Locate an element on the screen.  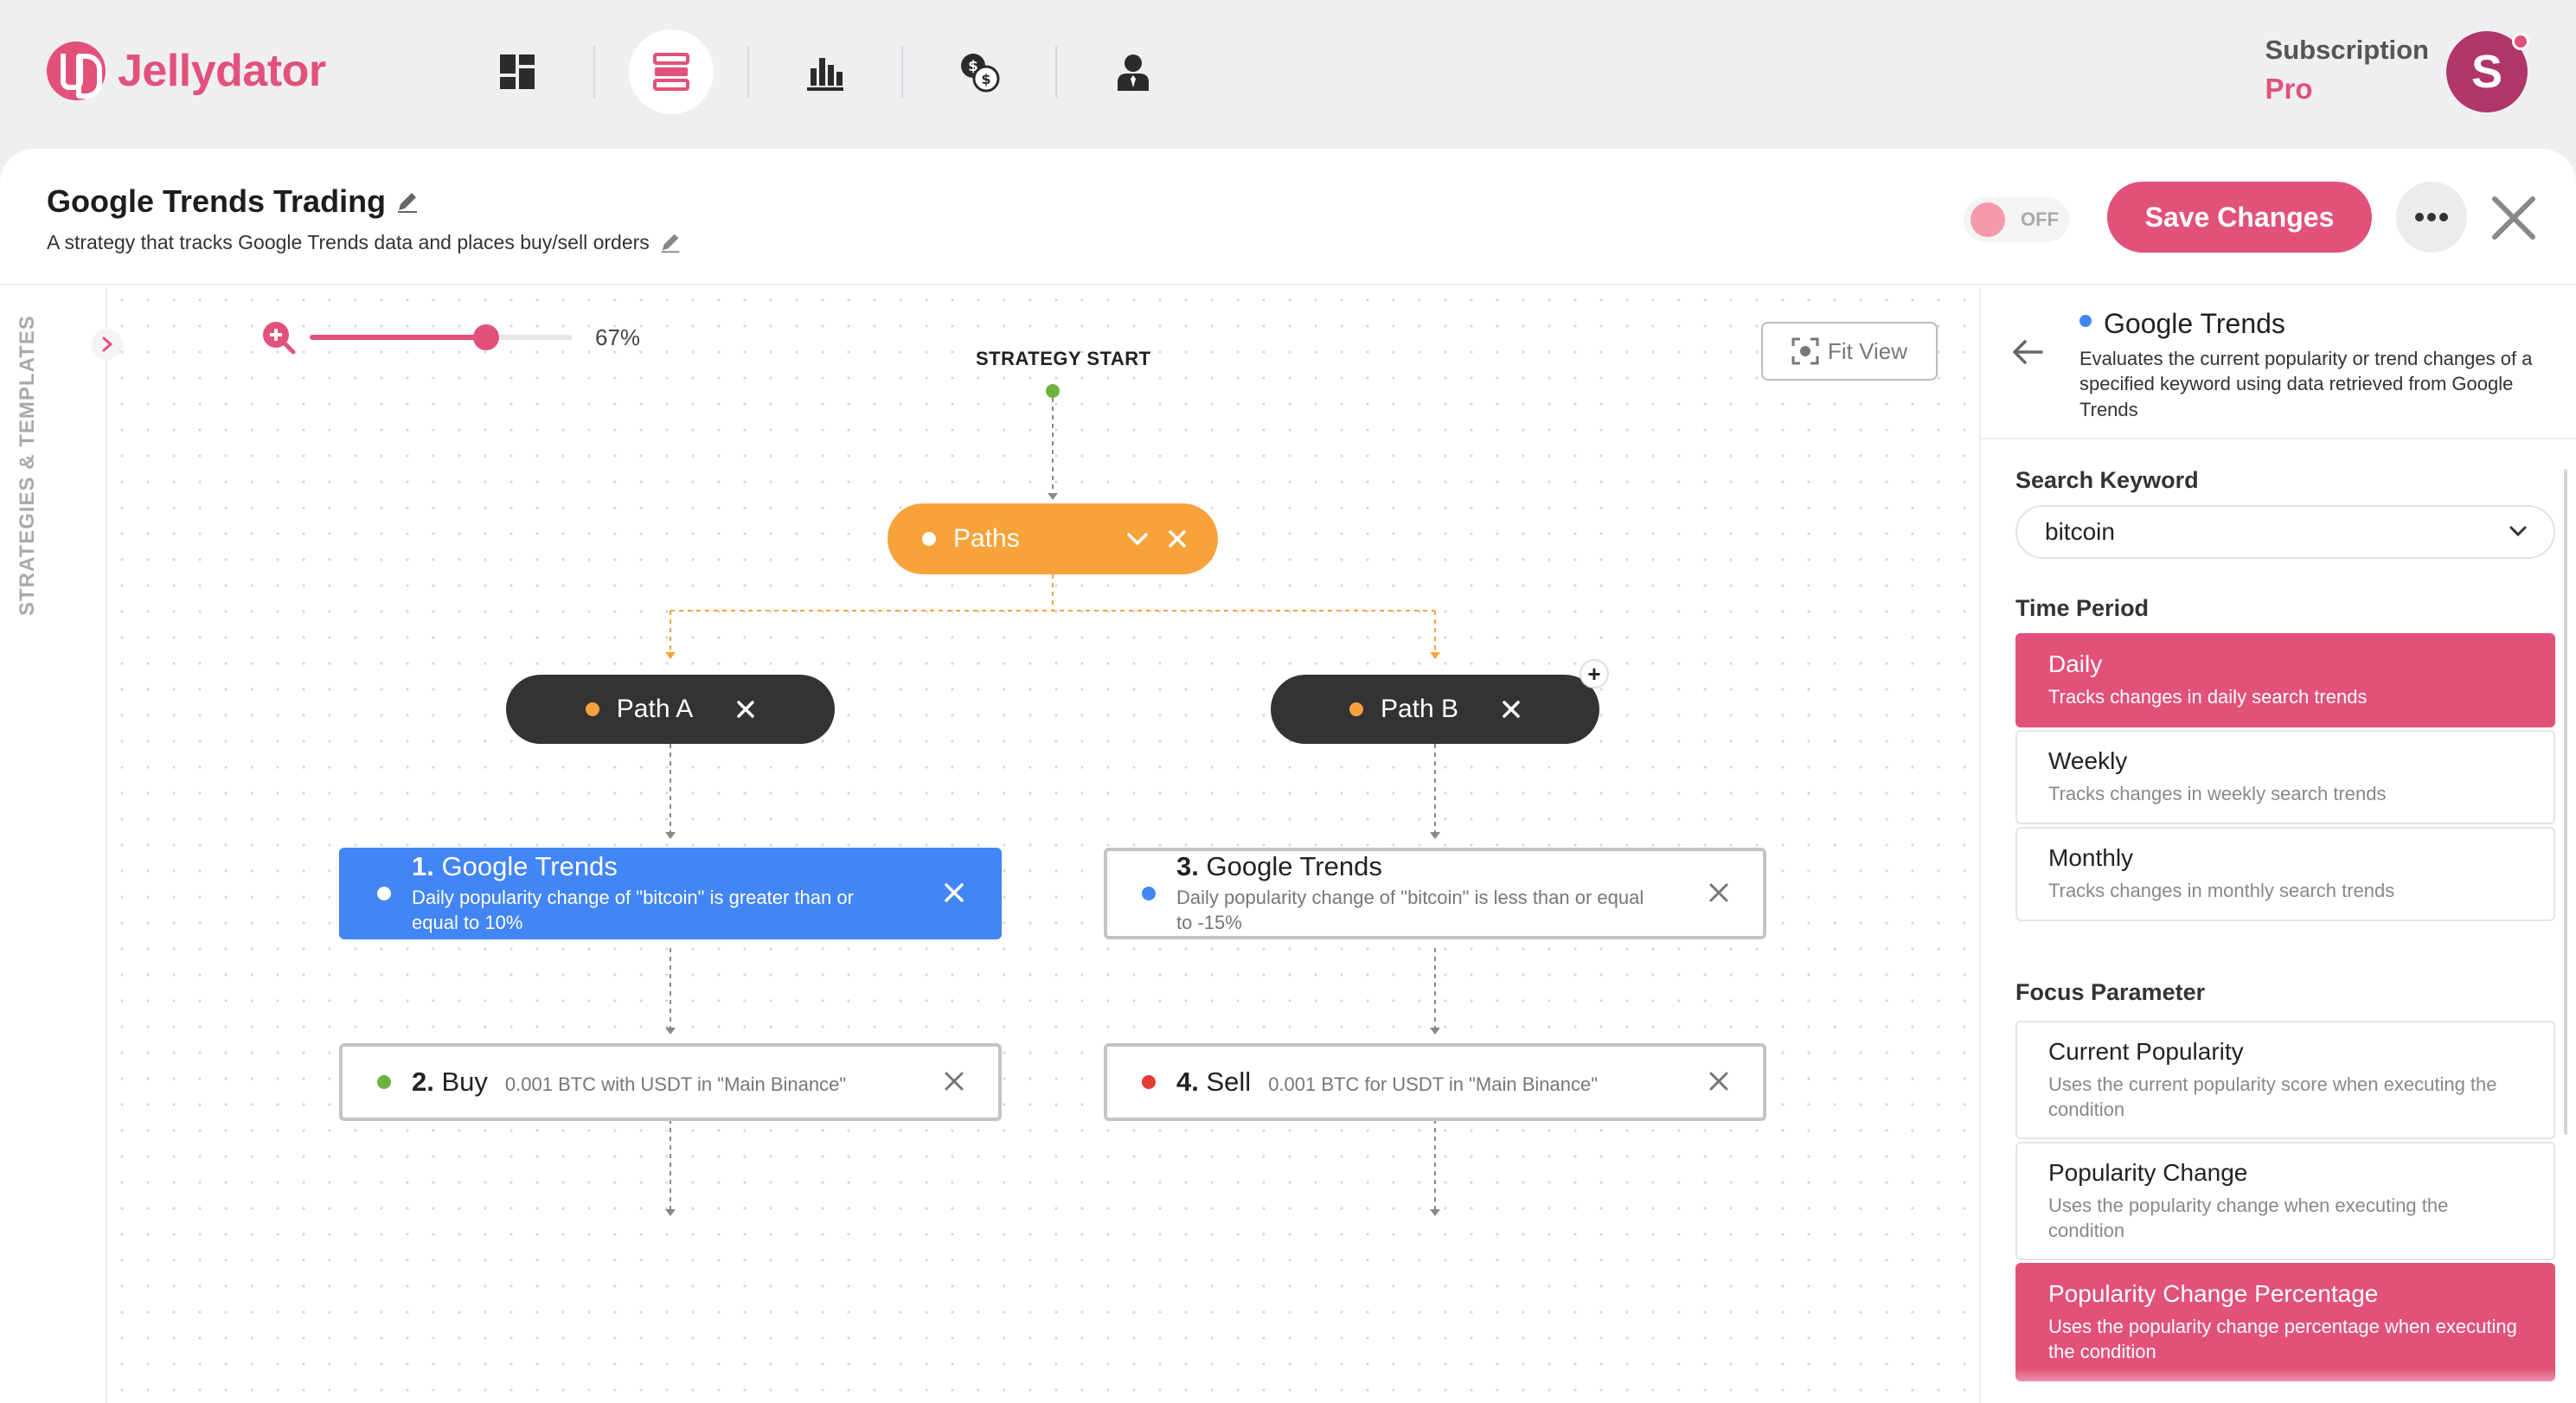
focus-parameter-label: Focus Parameter is located at coordinates (2110, 992).